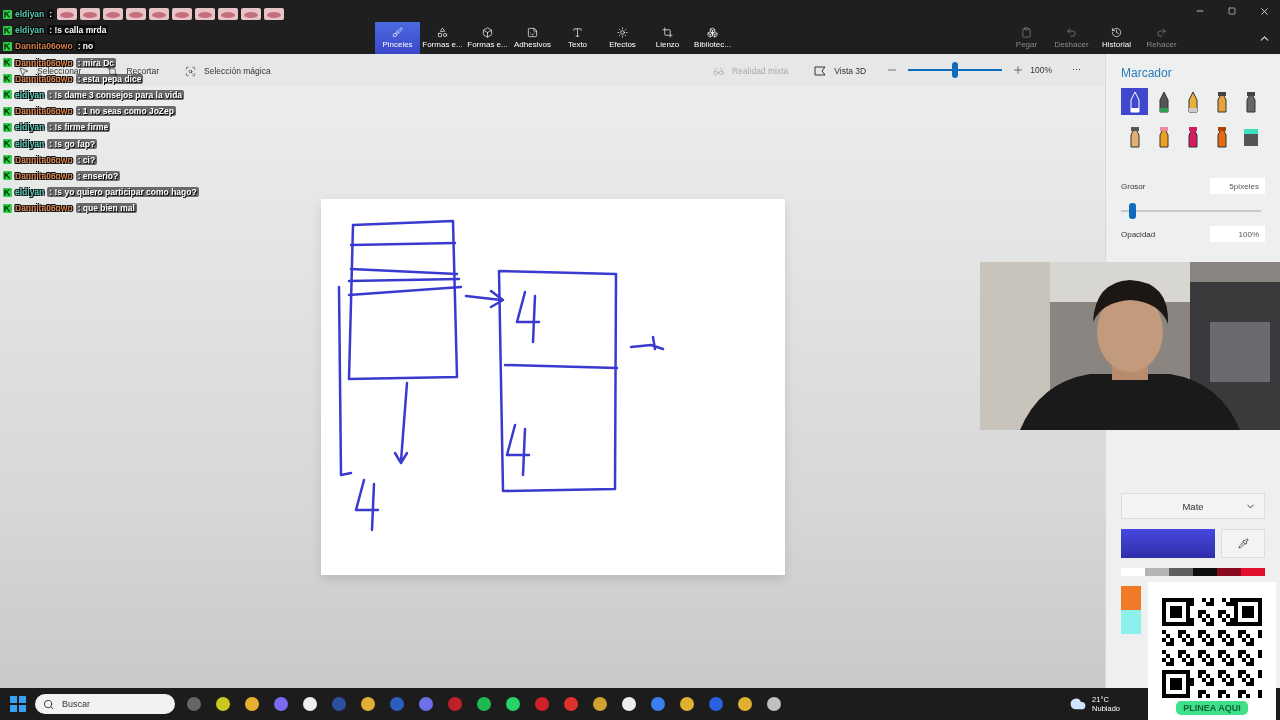 The width and height of the screenshot is (1280, 720). What do you see at coordinates (51, 14) in the screenshot?
I see `chat-message: :` at bounding box center [51, 14].